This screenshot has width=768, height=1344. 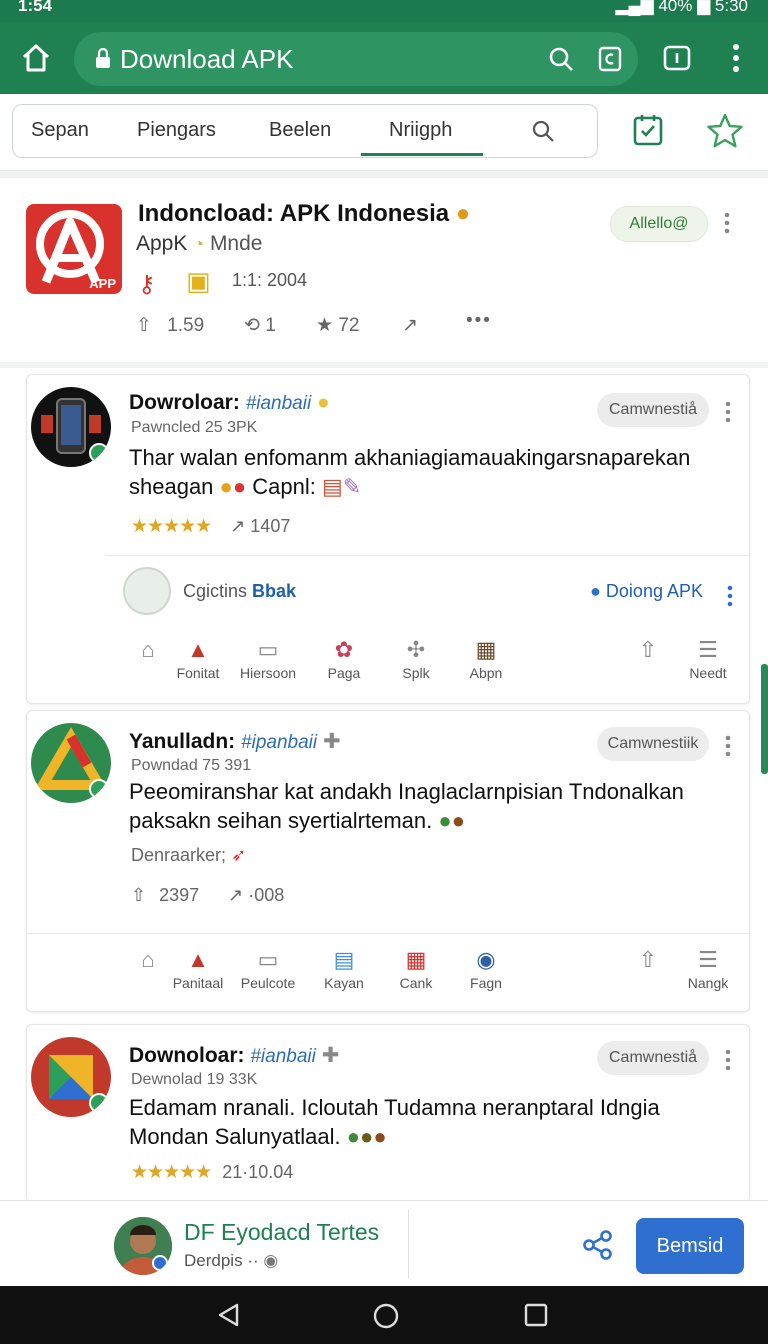 I want to click on more-icon: •••, so click(x=479, y=321).